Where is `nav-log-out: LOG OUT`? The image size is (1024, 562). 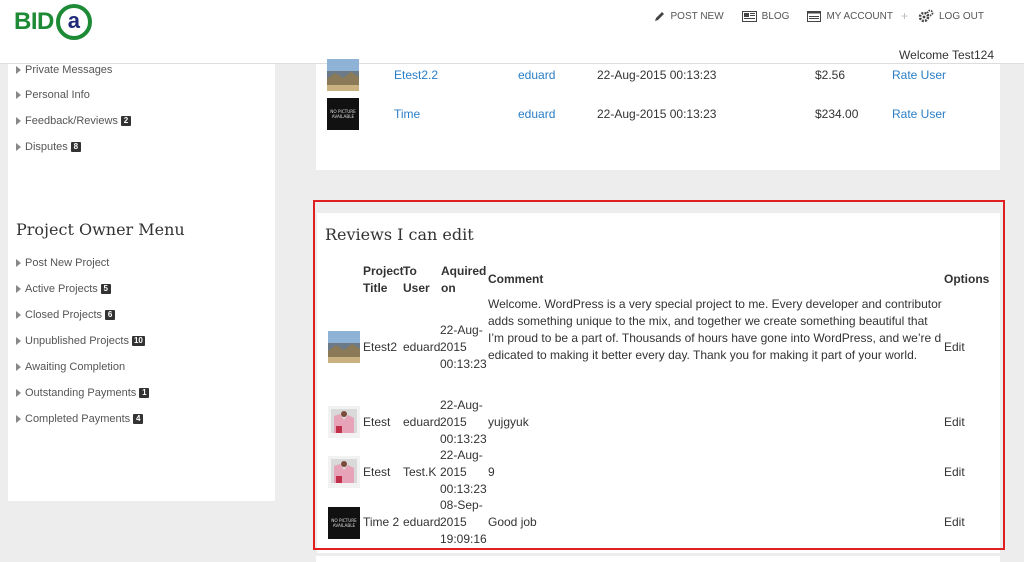
nav-log-out: LOG OUT is located at coordinates (951, 16).